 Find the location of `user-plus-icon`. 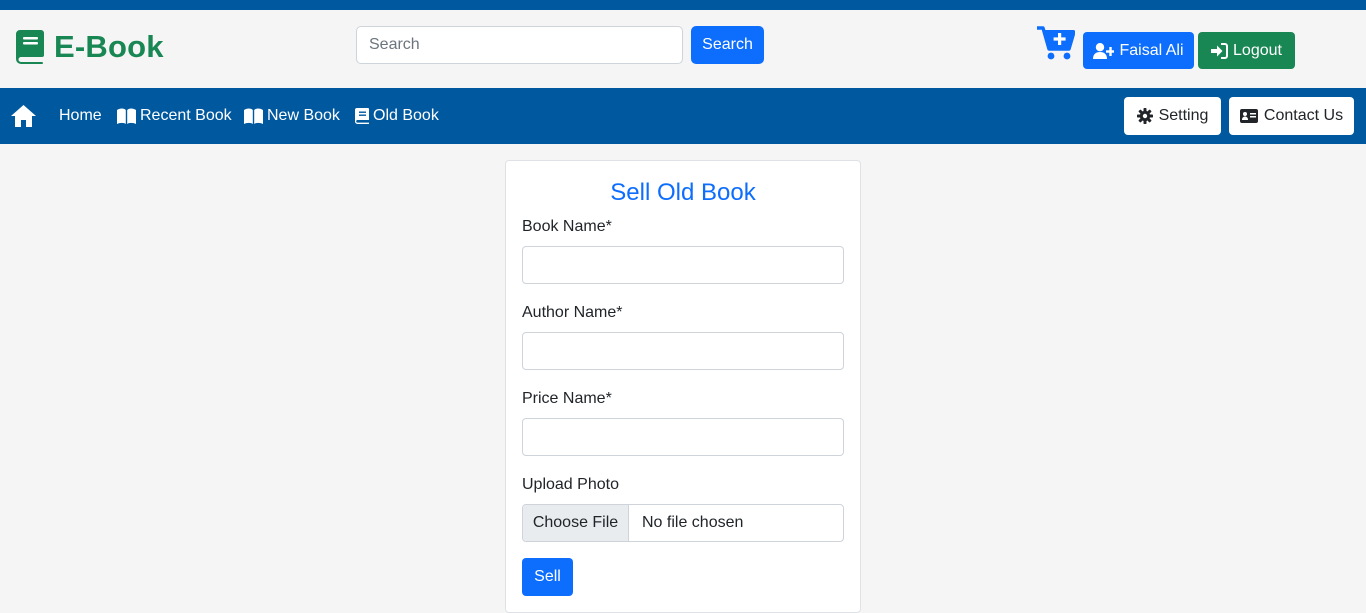

user-plus-icon is located at coordinates (1104, 50).